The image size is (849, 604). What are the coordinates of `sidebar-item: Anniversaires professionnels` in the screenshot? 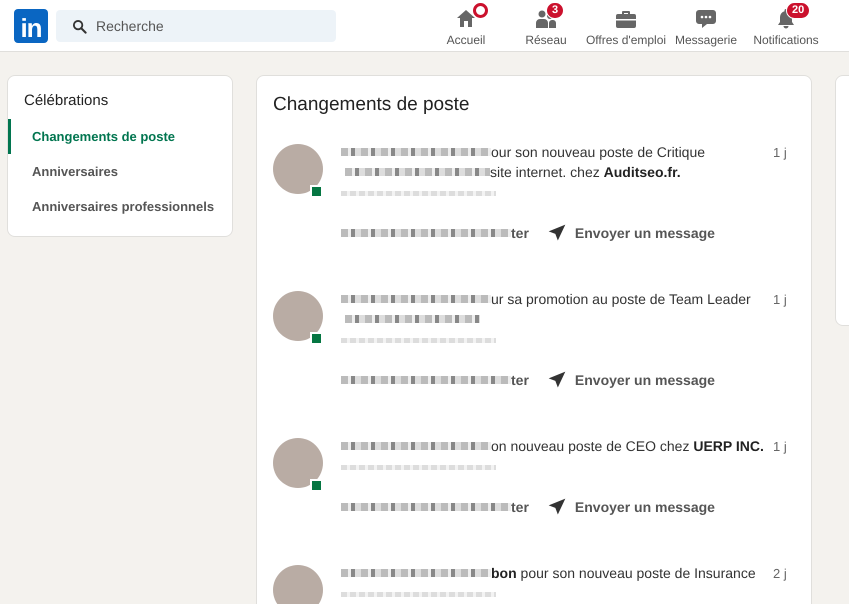 It's located at (120, 206).